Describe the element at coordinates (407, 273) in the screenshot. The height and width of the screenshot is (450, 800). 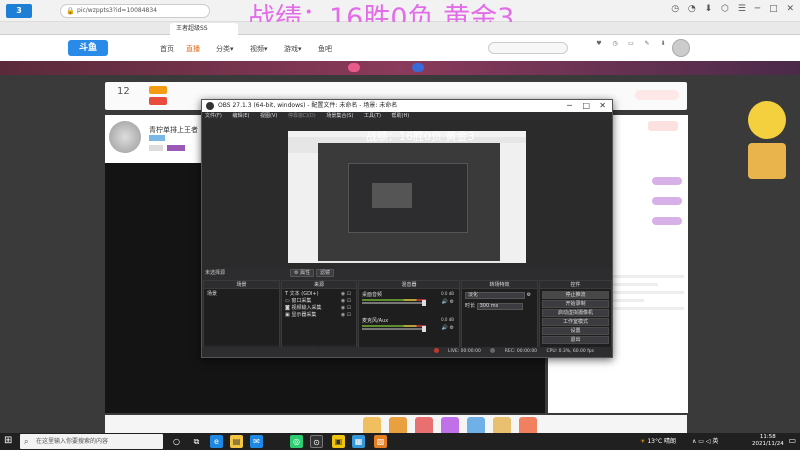
I see `source-toolbar: 未选择源 ⚙ 属性 滤镜` at that location.